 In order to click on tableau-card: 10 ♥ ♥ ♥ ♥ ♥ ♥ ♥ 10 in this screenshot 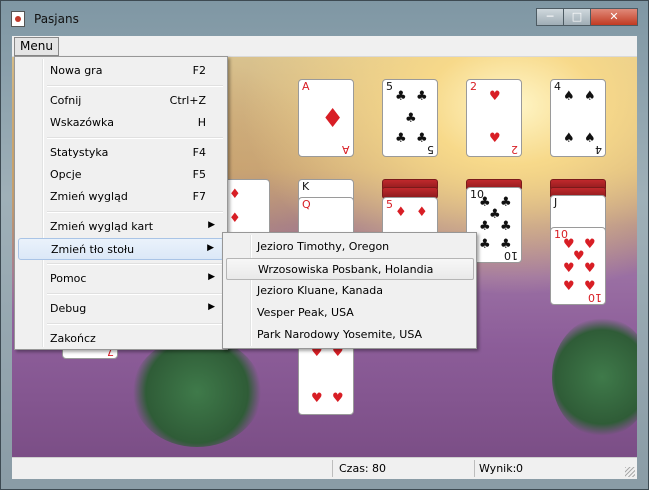, I will do `click(578, 266)`.